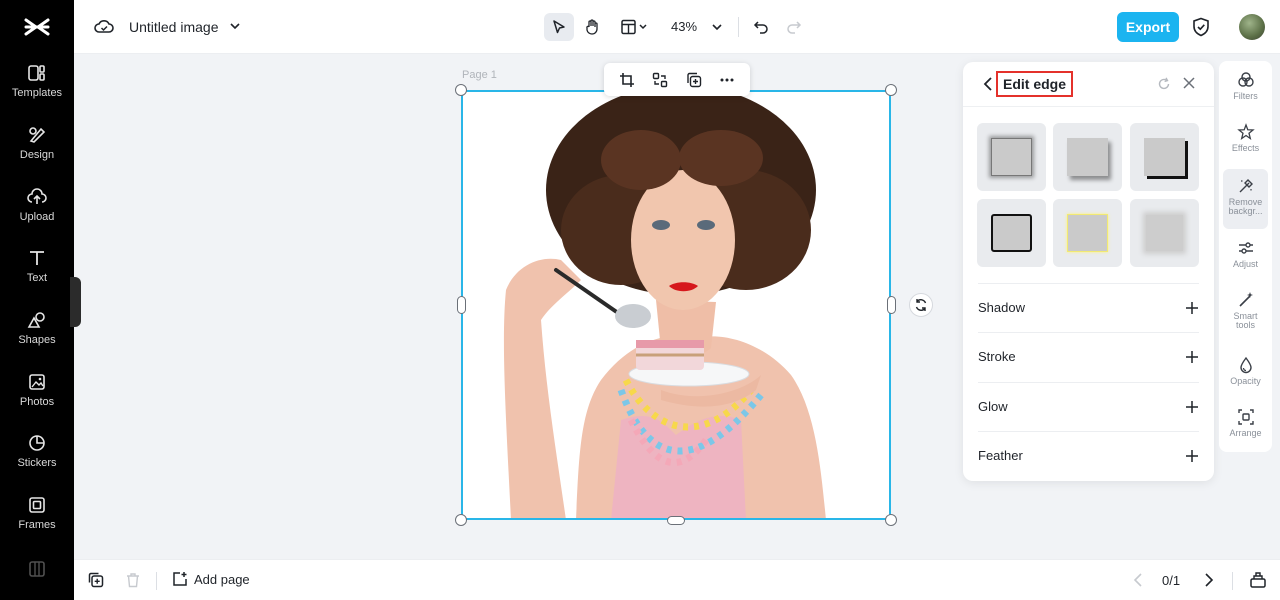 The width and height of the screenshot is (1280, 600). I want to click on sidebar-item-shapes: Shapes, so click(37, 327).